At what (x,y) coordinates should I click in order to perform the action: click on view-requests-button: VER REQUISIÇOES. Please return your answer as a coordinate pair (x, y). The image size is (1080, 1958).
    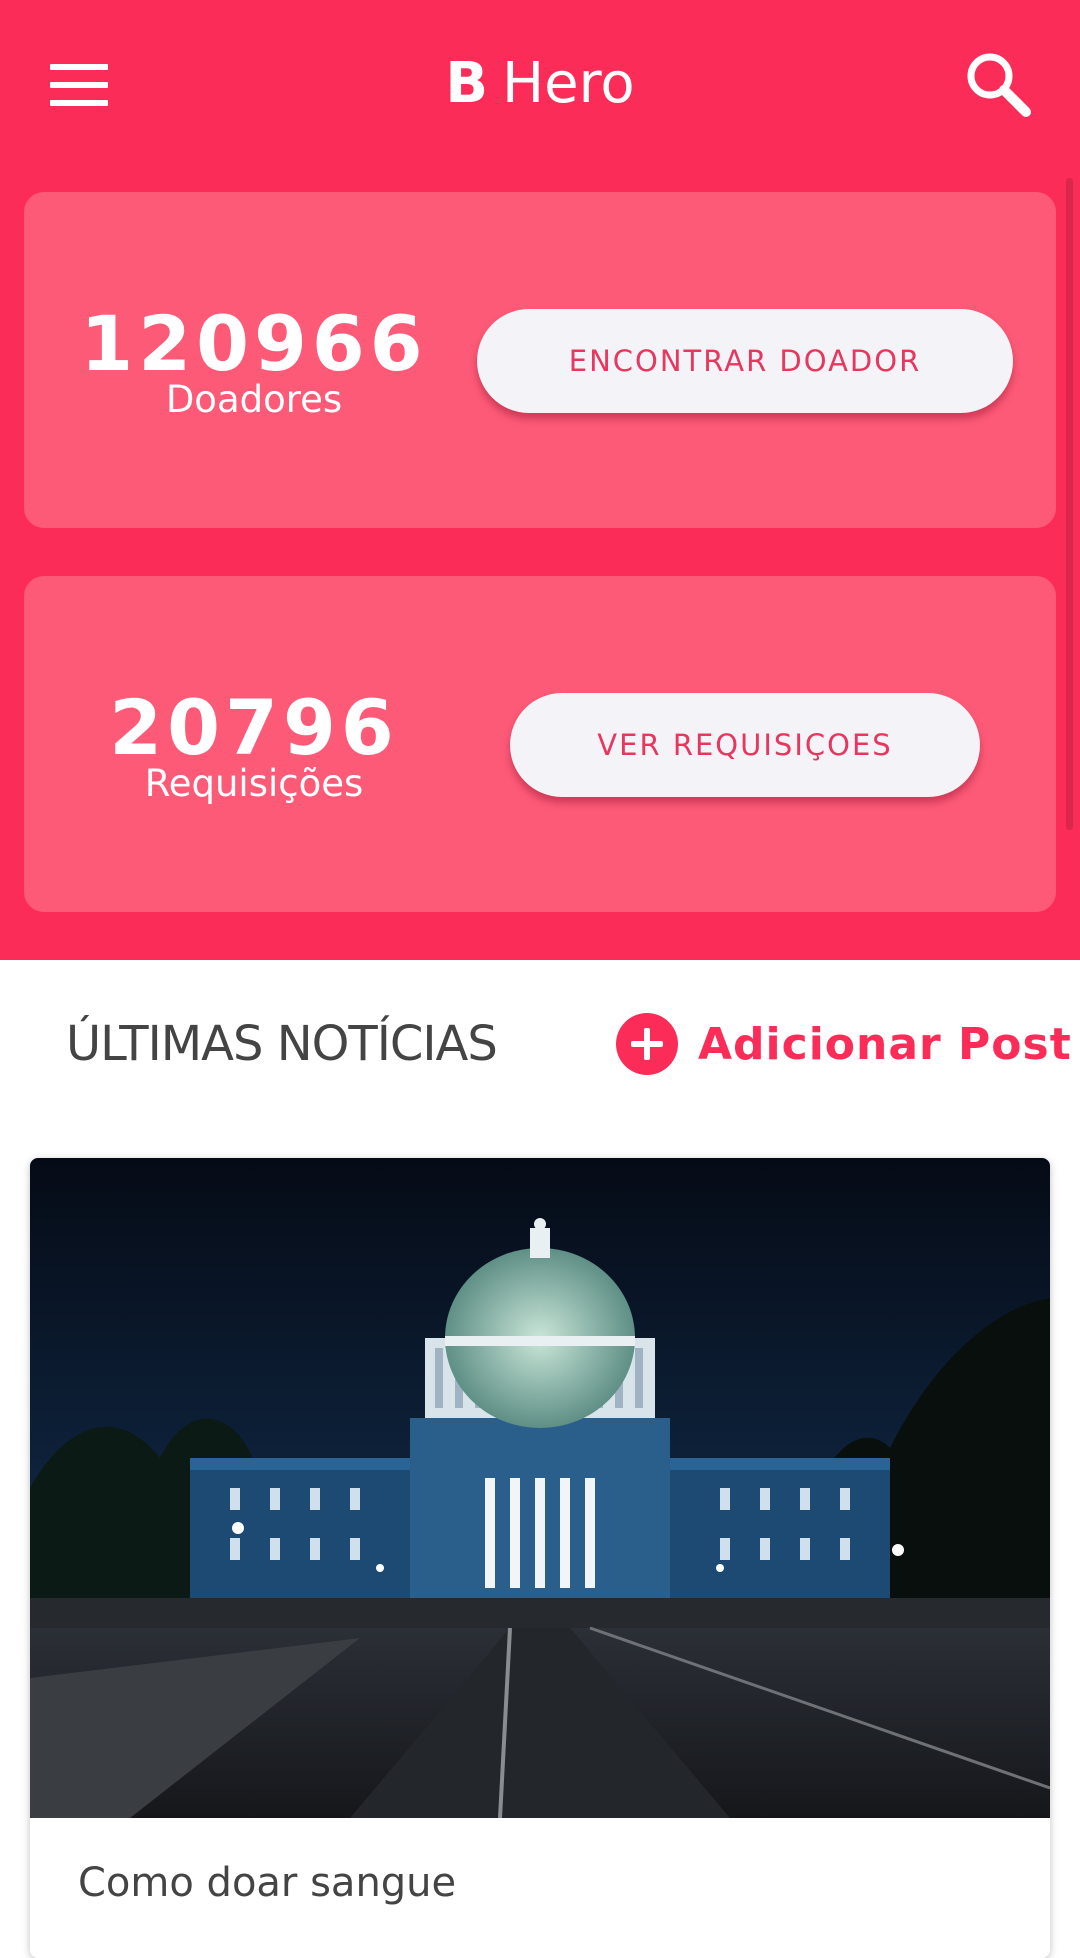
    Looking at the image, I should click on (745, 745).